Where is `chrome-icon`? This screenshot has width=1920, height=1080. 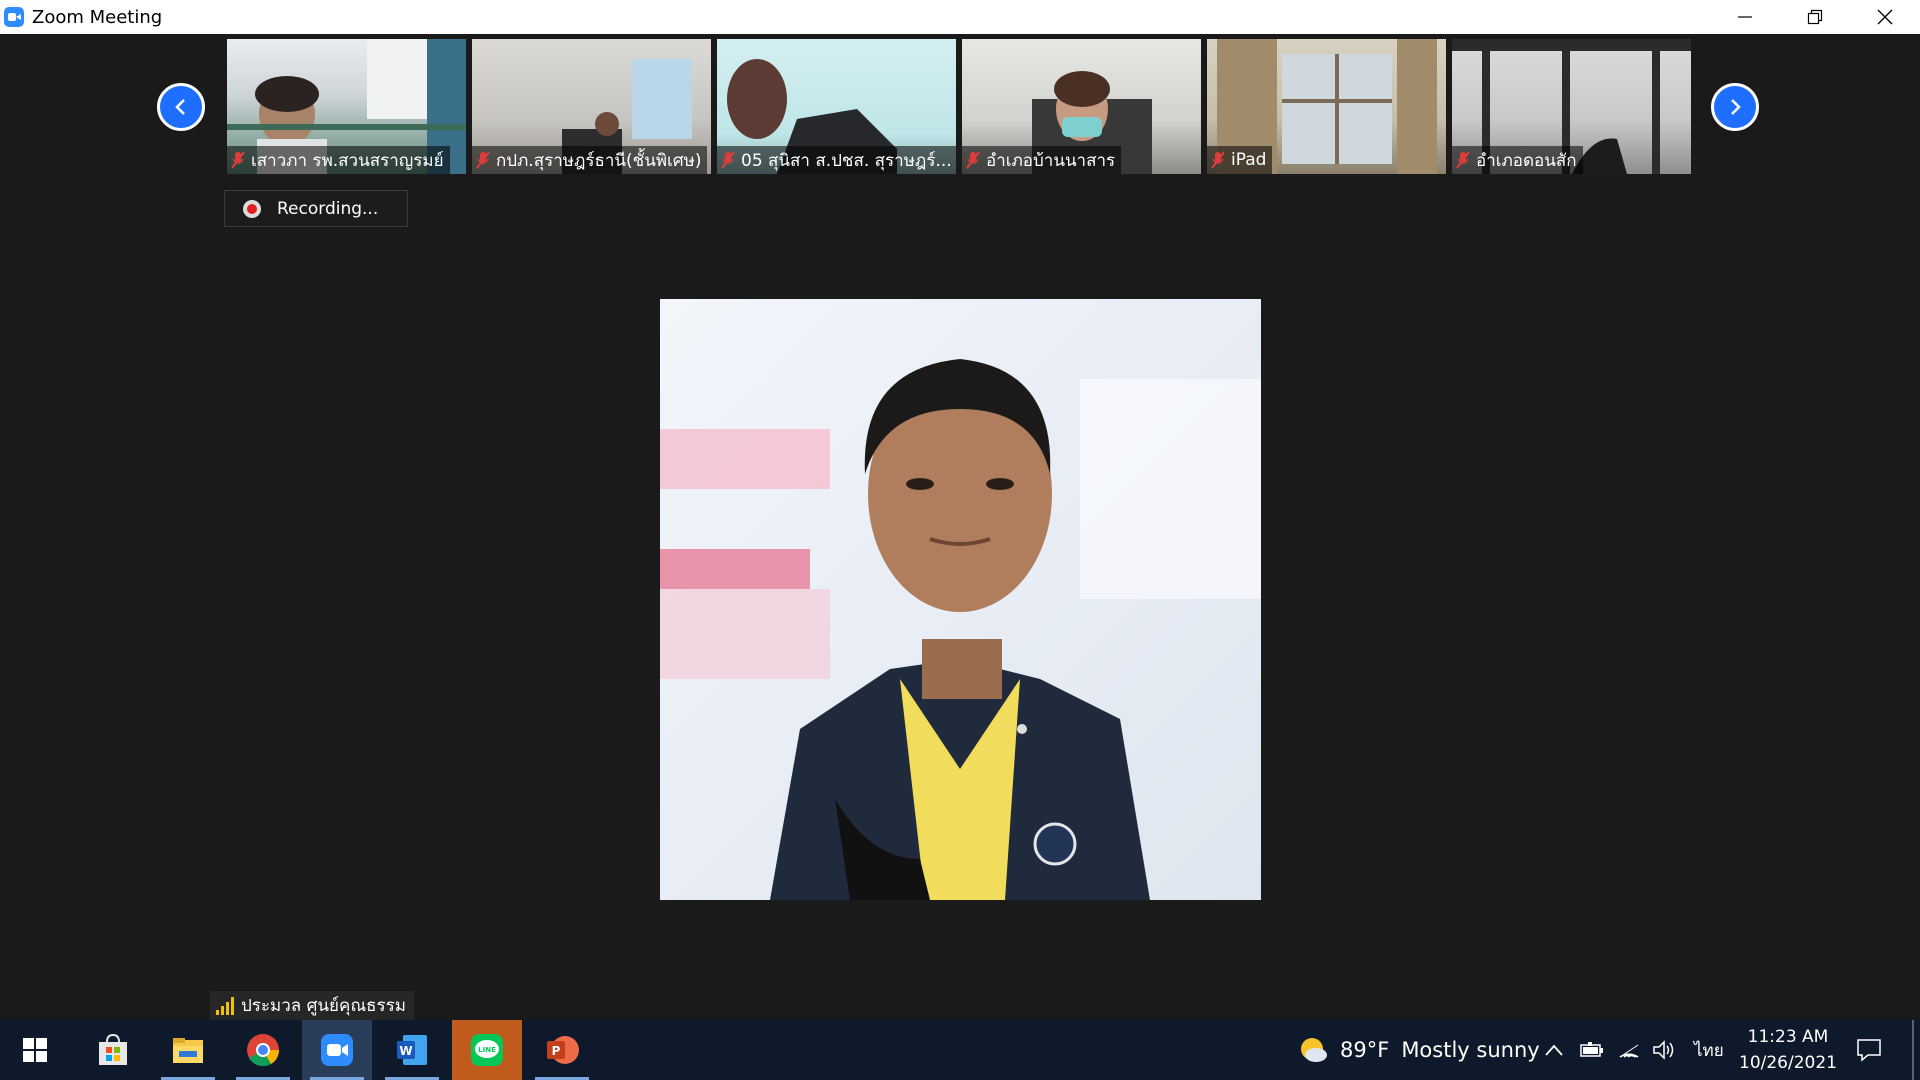
chrome-icon is located at coordinates (263, 1050).